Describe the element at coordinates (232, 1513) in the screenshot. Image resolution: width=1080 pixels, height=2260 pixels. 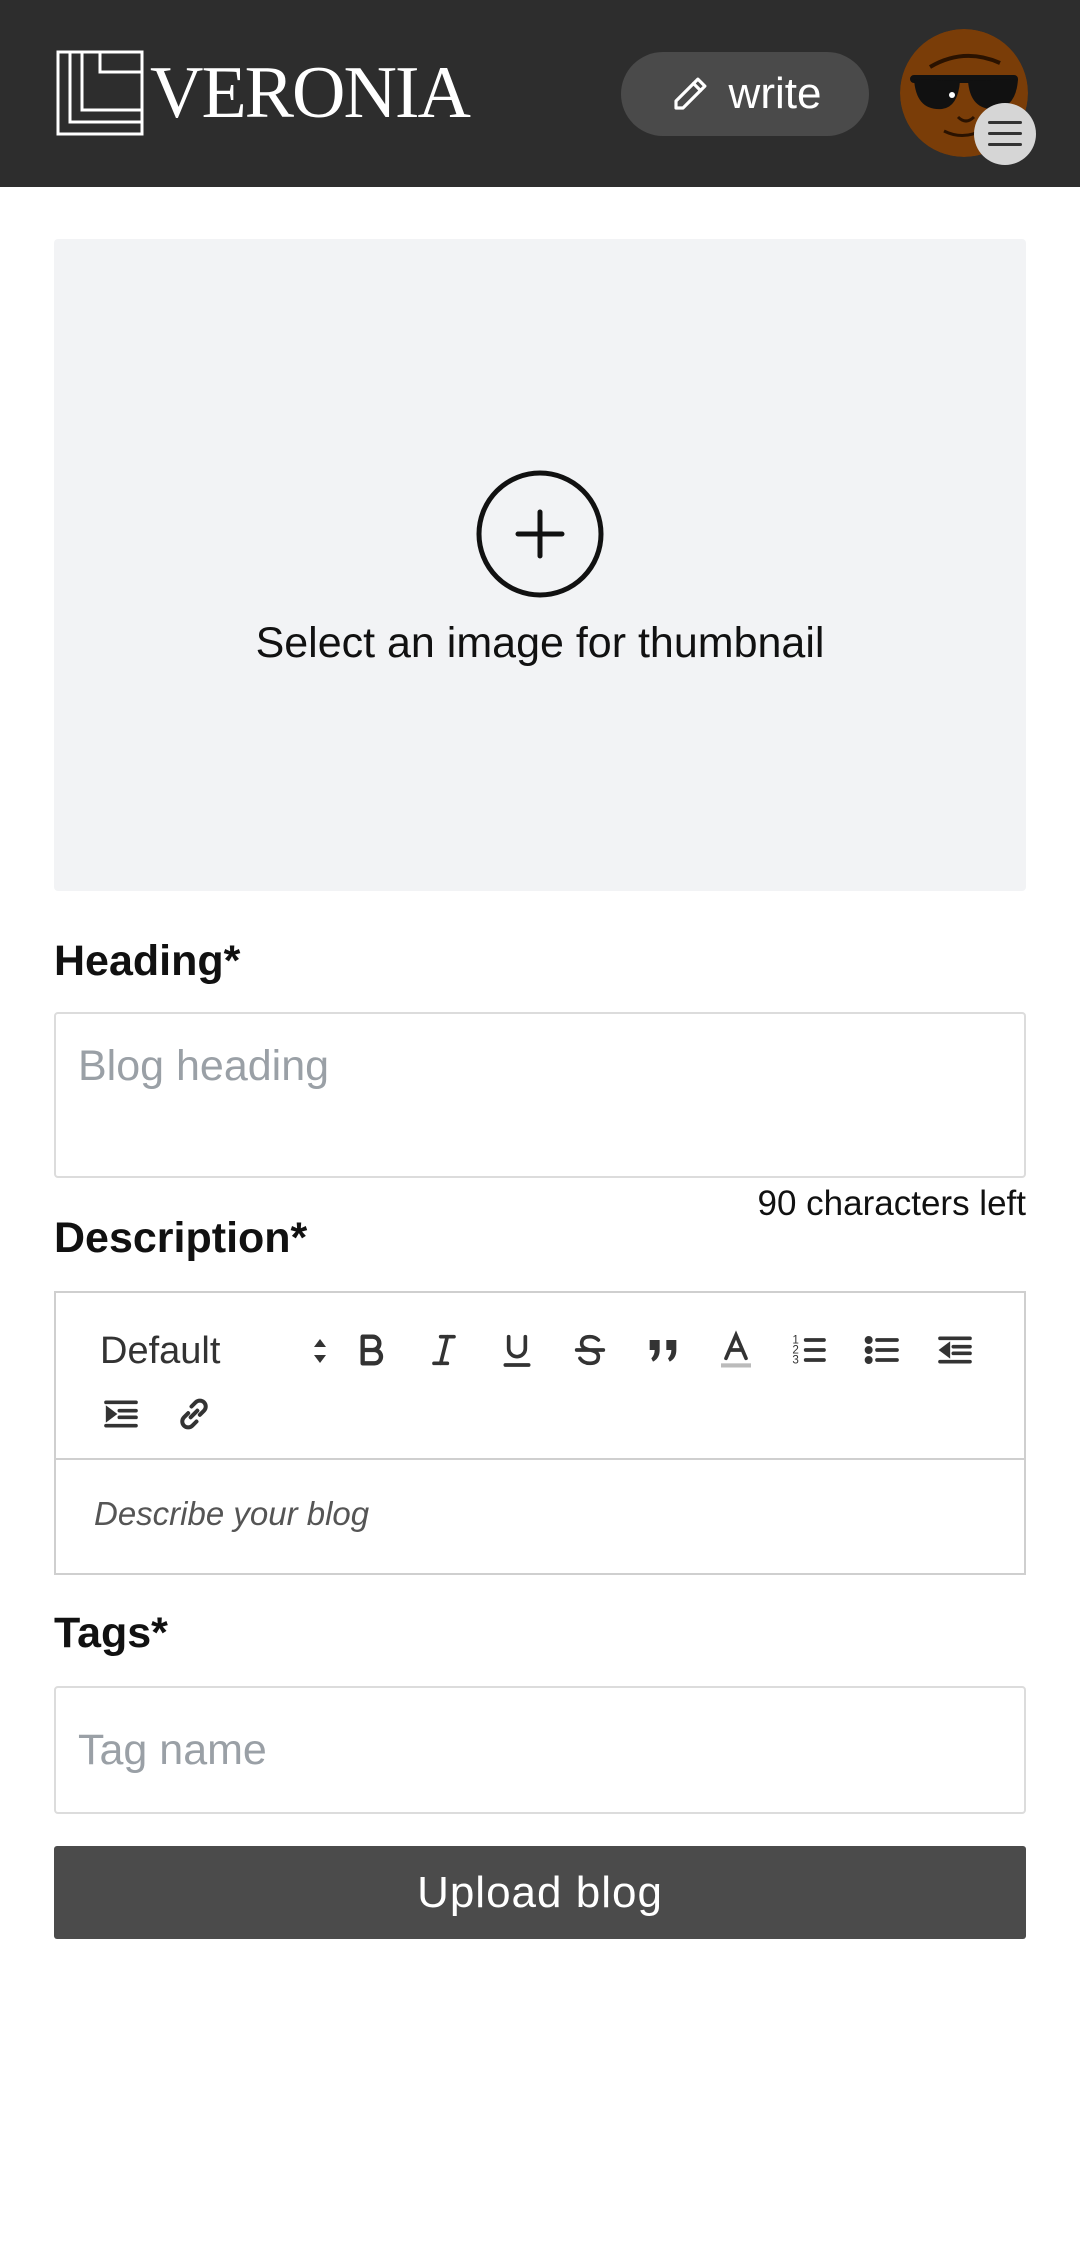
I see `description-placeholder: Describe your blog` at that location.